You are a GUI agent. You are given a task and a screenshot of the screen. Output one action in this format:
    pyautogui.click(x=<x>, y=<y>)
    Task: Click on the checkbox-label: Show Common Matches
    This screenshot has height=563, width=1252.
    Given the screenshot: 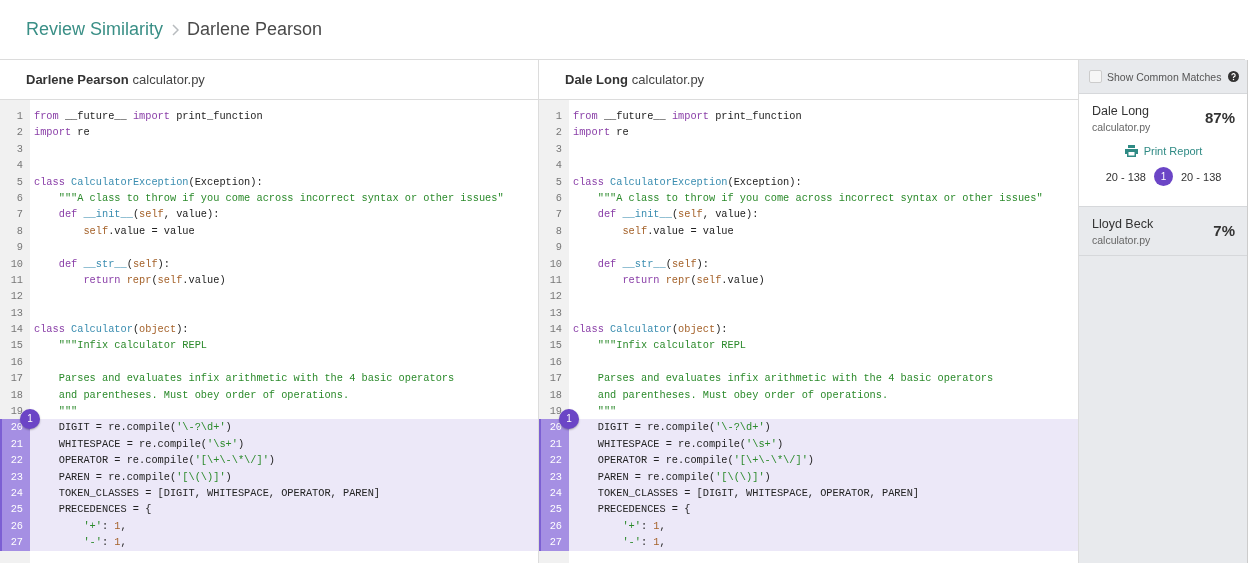 What is the action you would take?
    pyautogui.click(x=1165, y=76)
    